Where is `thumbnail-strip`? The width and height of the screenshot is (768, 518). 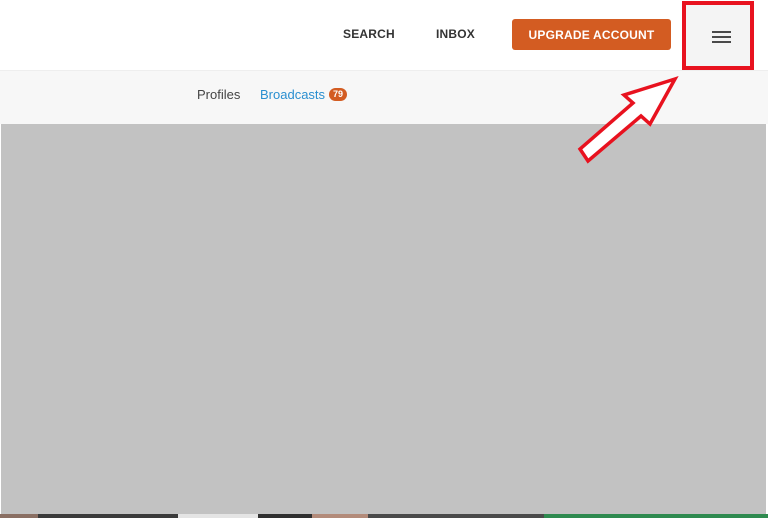 thumbnail-strip is located at coordinates (384, 516).